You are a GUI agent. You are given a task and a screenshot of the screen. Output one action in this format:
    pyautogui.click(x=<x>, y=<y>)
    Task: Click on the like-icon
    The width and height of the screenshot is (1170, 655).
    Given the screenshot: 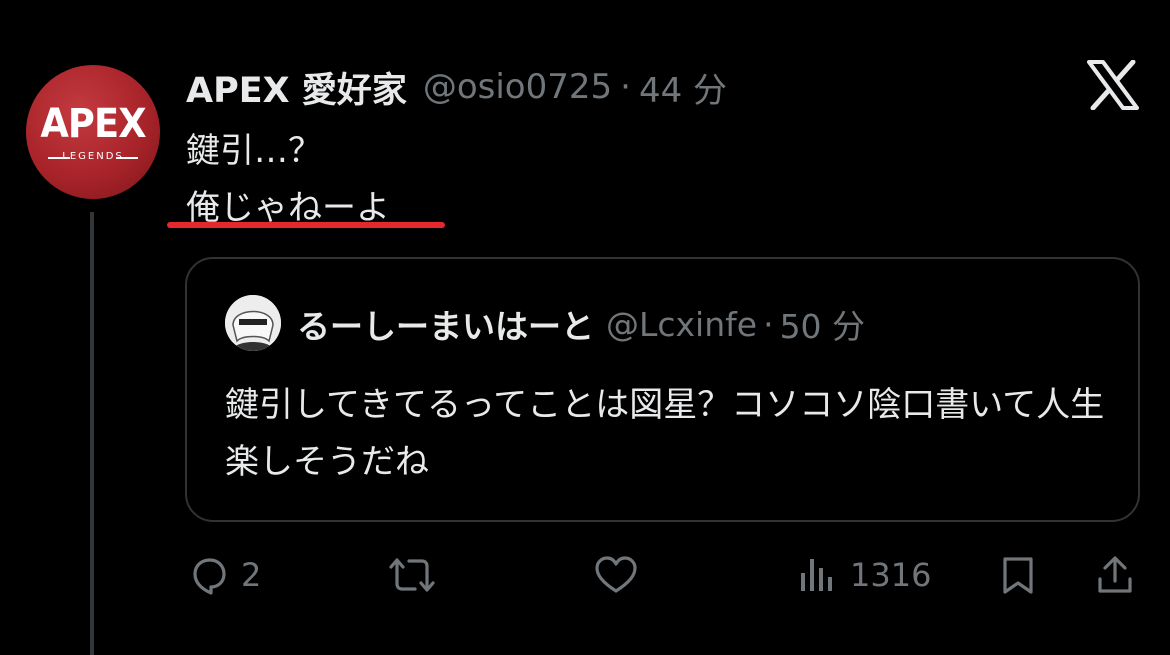 What is the action you would take?
    pyautogui.click(x=616, y=575)
    